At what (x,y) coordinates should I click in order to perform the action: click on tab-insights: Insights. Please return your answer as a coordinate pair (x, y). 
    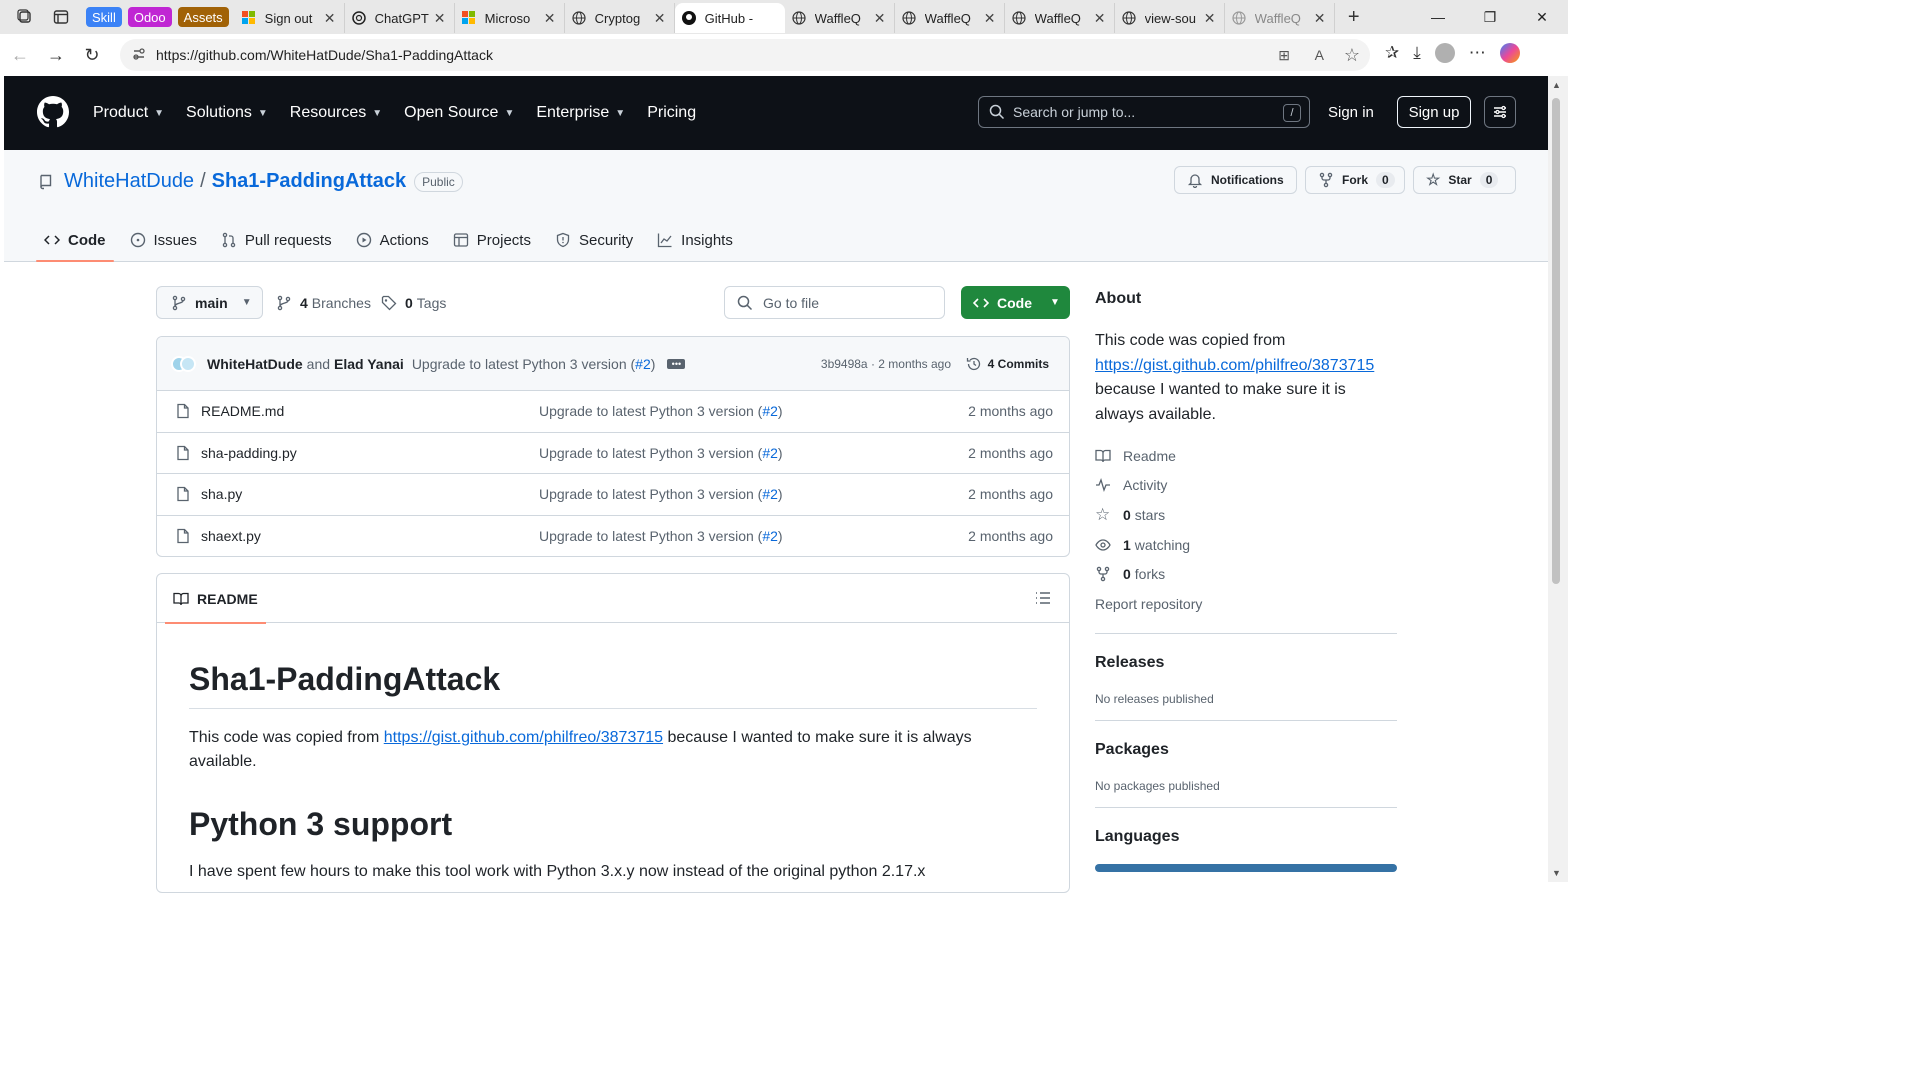
    Looking at the image, I should click on (695, 240).